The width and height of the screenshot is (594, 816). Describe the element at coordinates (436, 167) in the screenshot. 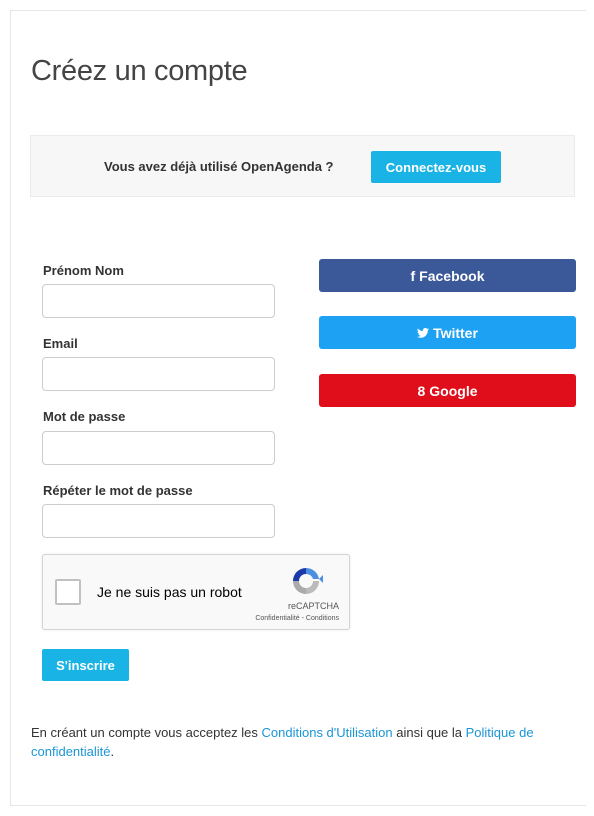

I see `login-button: Connectez-vous` at that location.